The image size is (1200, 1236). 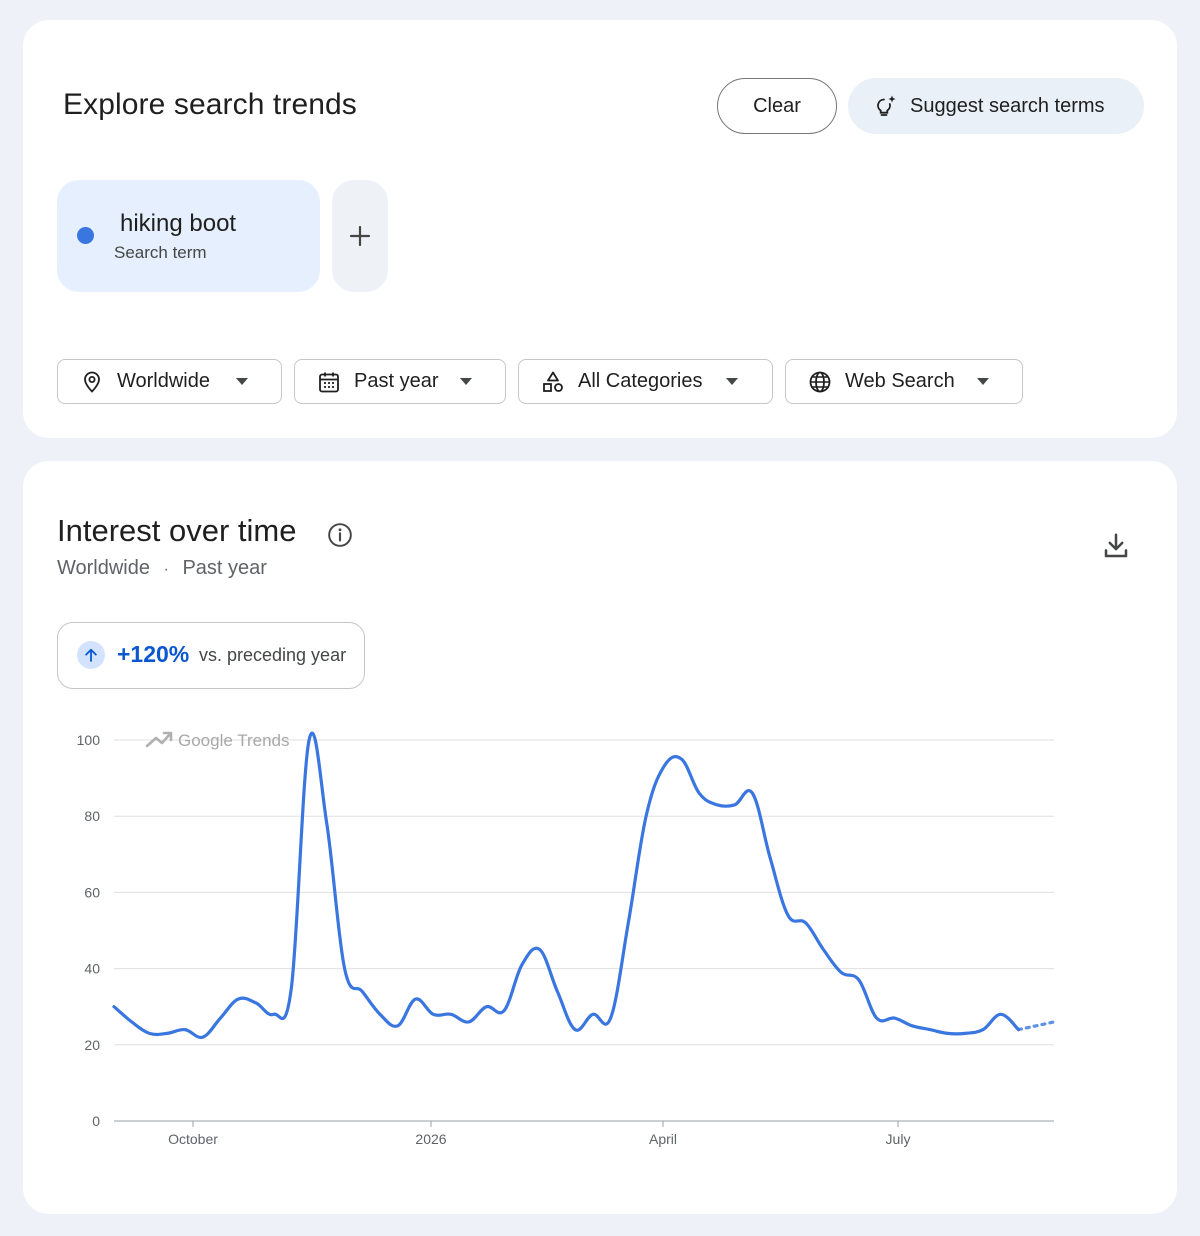 I want to click on x-tick-label: July, so click(x=898, y=1139).